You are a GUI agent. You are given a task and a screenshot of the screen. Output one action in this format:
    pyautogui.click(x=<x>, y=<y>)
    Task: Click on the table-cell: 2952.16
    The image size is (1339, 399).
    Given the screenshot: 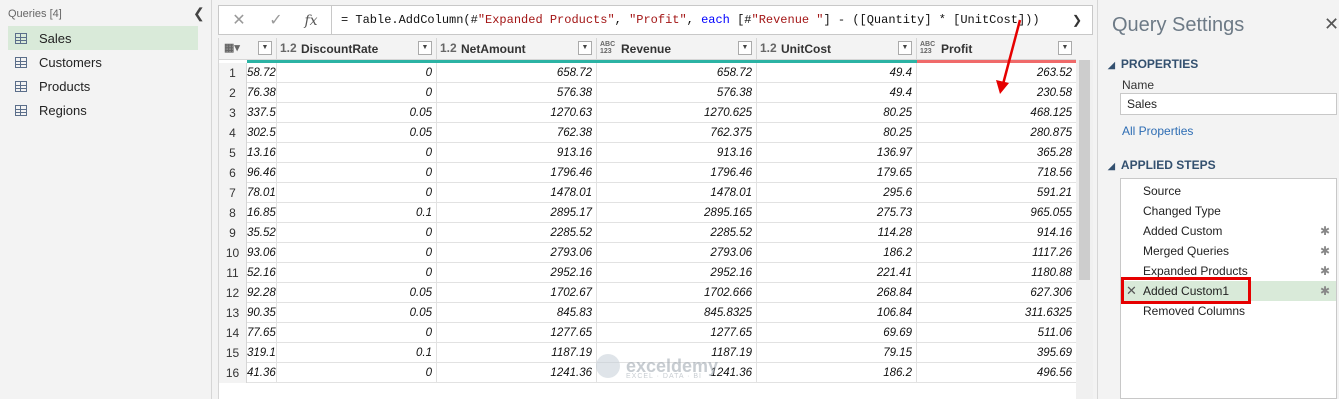 What is the action you would take?
    pyautogui.click(x=517, y=273)
    